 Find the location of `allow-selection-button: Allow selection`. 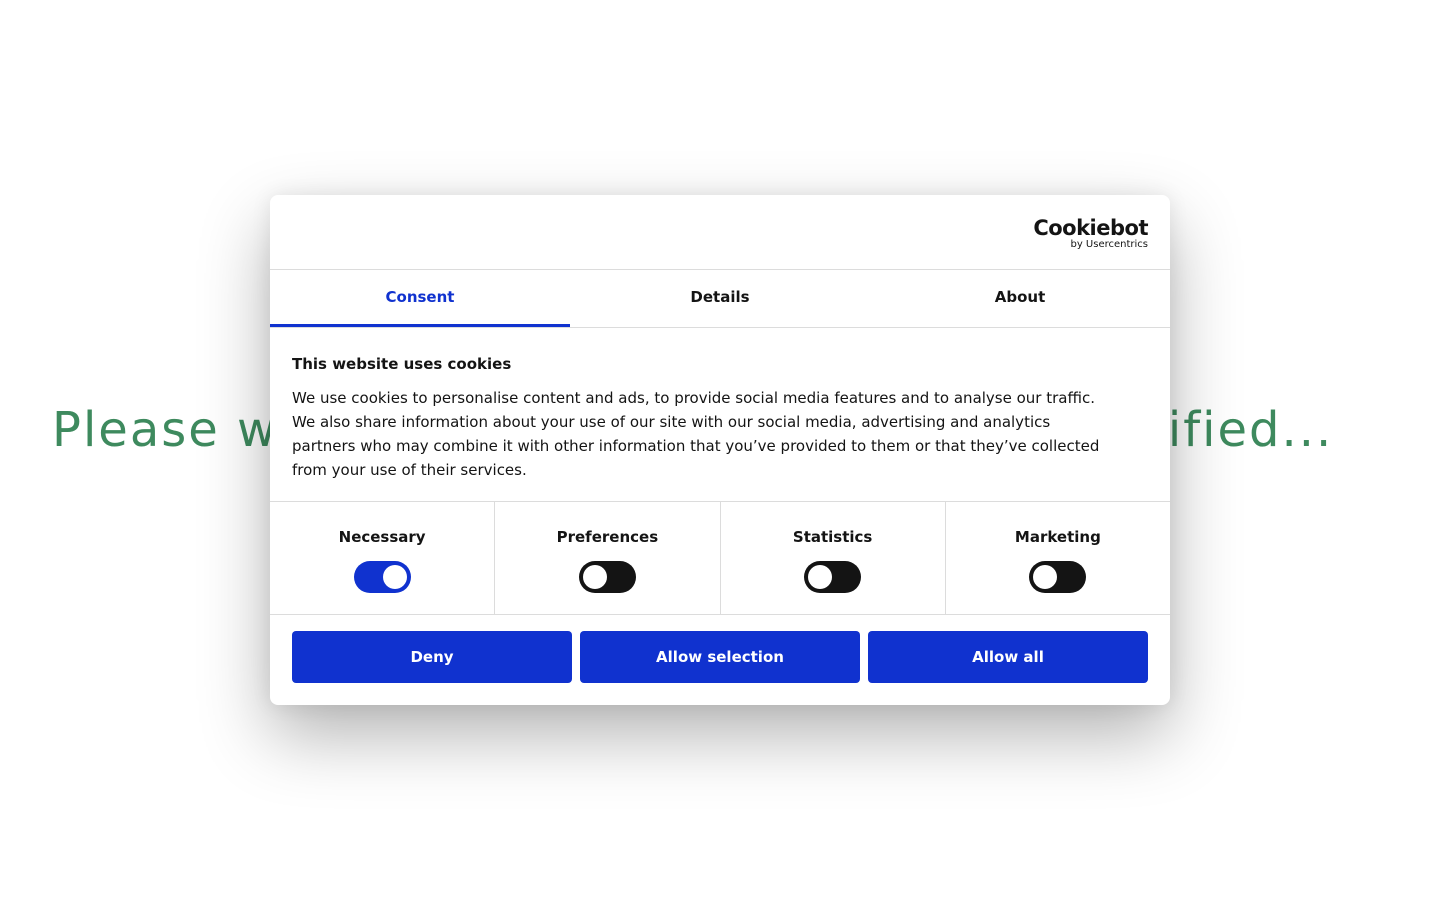

allow-selection-button: Allow selection is located at coordinates (720, 657).